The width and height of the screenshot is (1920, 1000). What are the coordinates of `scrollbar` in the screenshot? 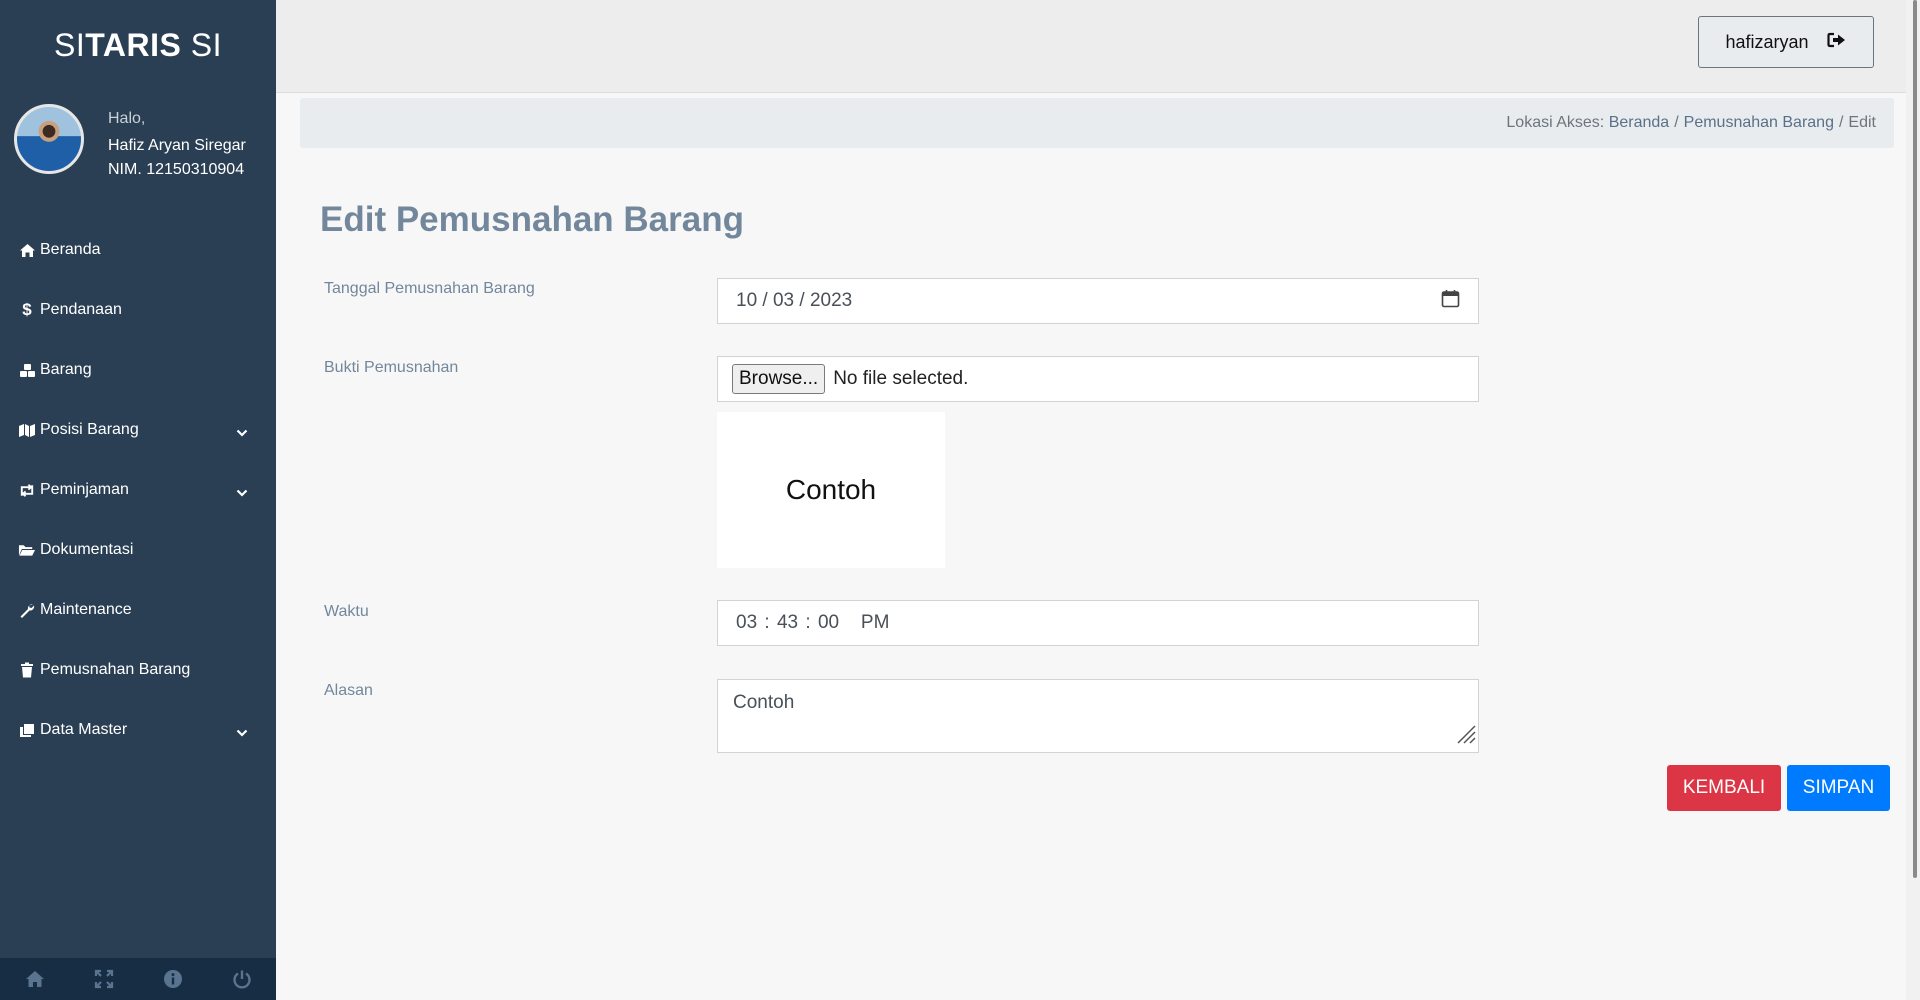 It's located at (1913, 500).